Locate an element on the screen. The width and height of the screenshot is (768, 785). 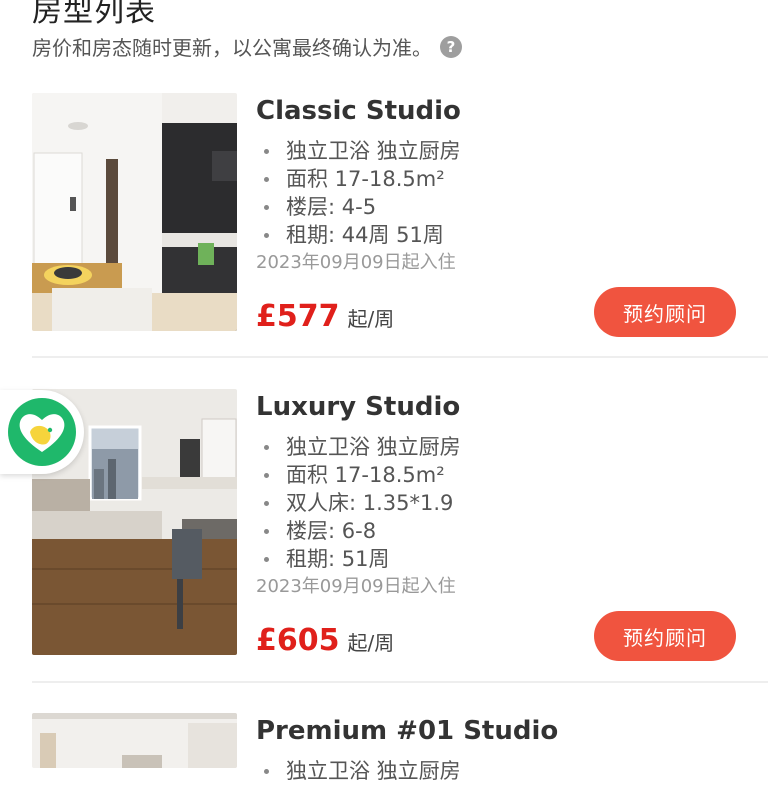
price: £605 is located at coordinates (298, 640).